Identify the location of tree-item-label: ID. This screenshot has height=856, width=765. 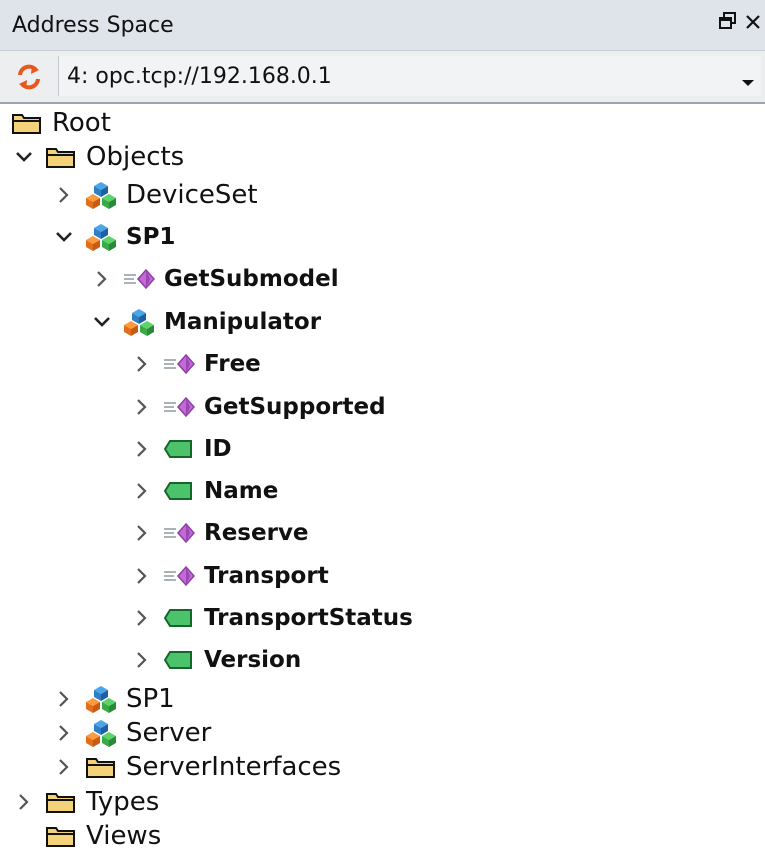
(218, 449).